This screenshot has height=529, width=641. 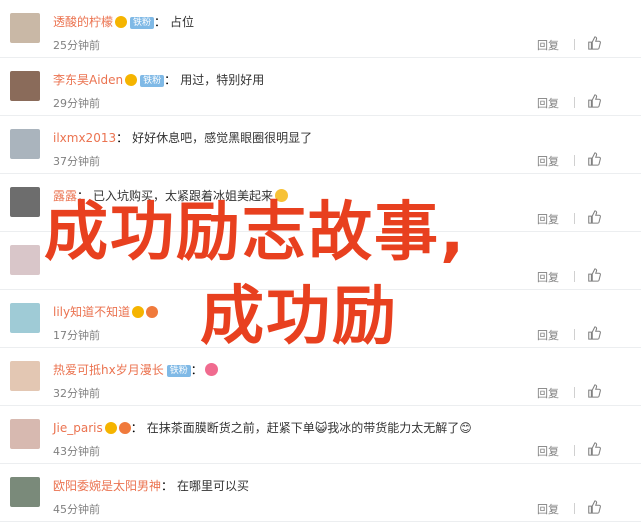 What do you see at coordinates (76, 335) in the screenshot?
I see `comment-time: 17分钟前` at bounding box center [76, 335].